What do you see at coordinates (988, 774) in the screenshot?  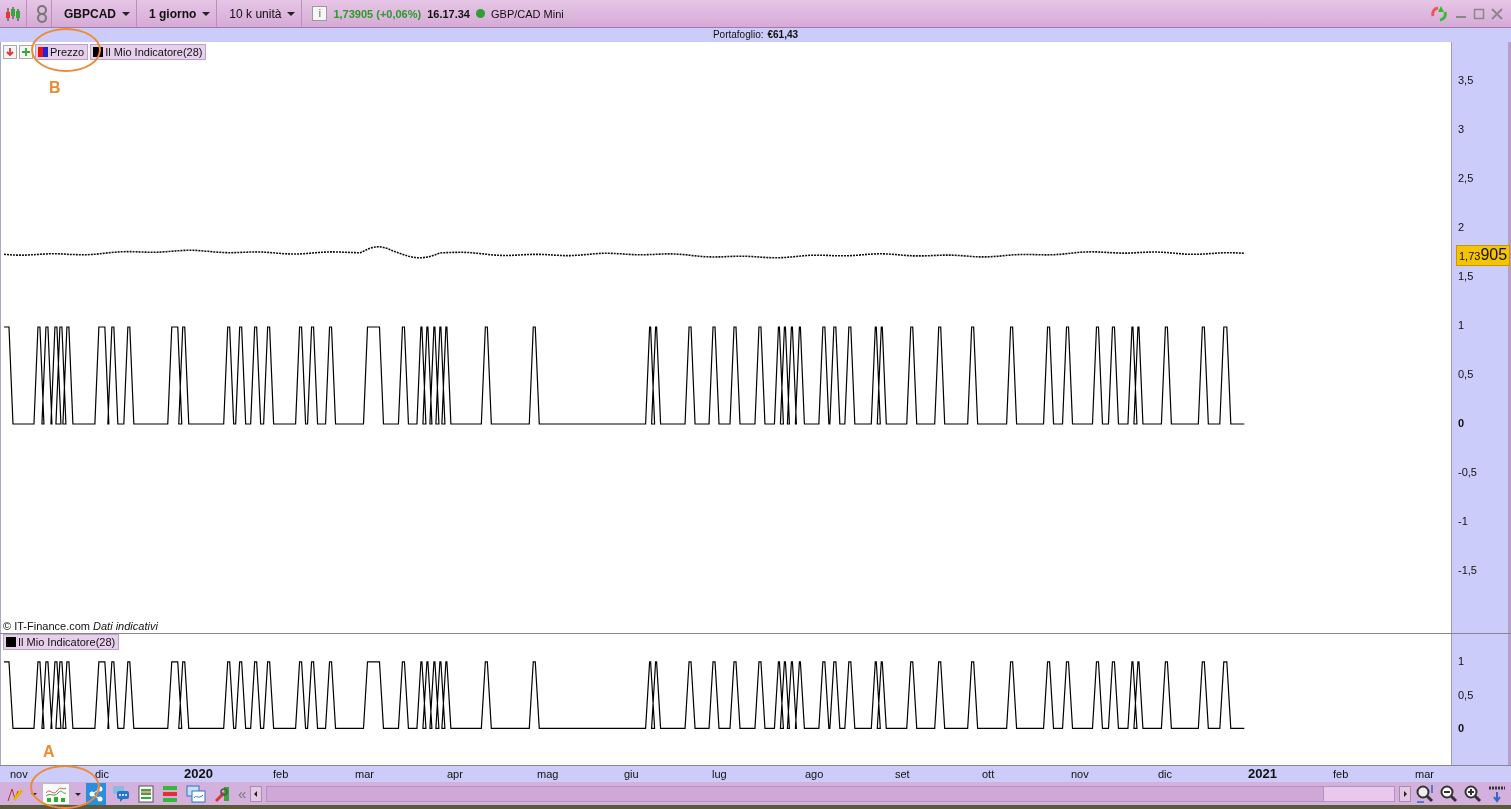 I see `axis-label: ott` at bounding box center [988, 774].